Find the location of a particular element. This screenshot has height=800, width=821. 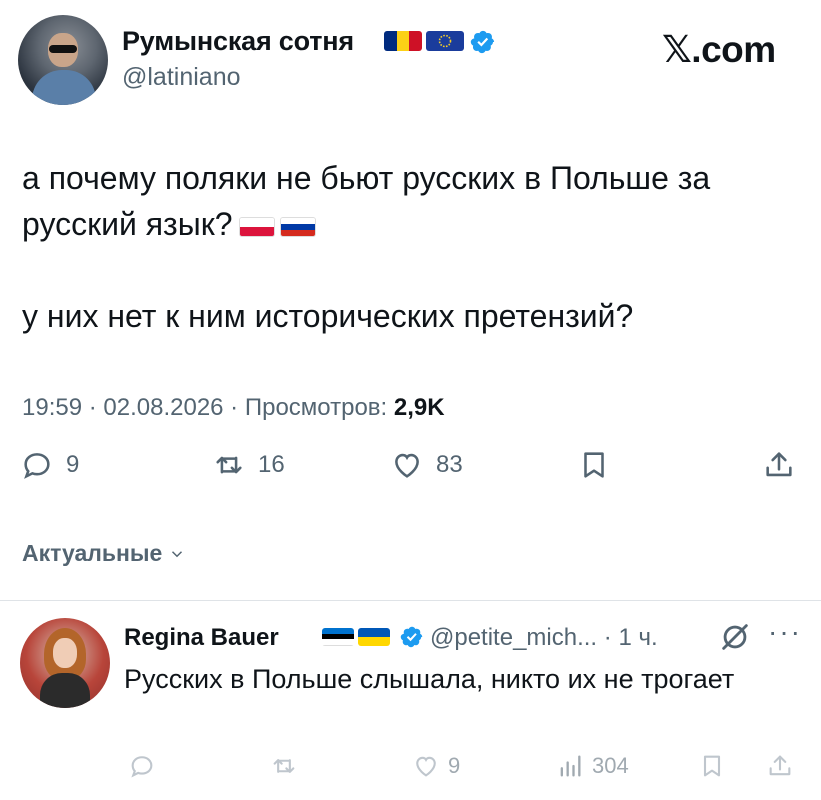

avatar-body is located at coordinates (65, 690).